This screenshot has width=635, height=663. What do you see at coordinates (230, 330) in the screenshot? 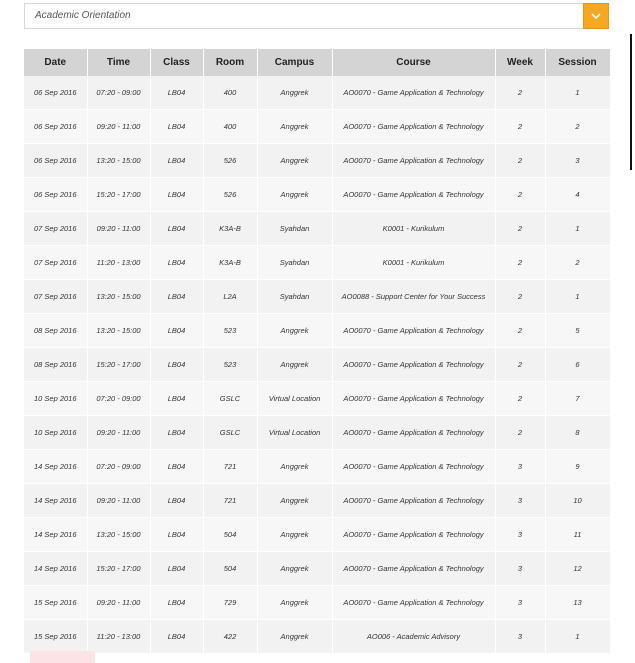
I see `cell-room: 523` at bounding box center [230, 330].